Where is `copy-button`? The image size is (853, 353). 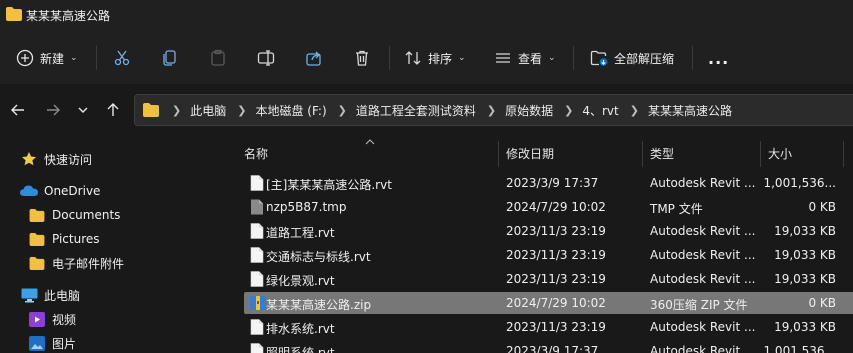
copy-button is located at coordinates (170, 58).